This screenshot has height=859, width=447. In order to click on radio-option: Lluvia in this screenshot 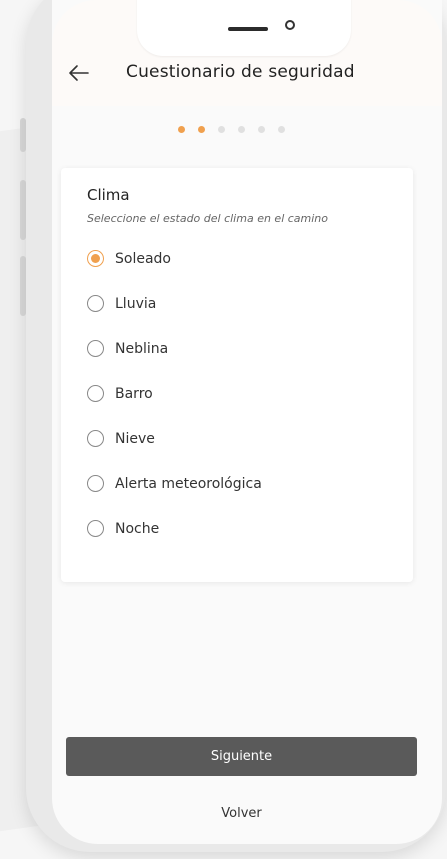, I will do `click(121, 303)`.